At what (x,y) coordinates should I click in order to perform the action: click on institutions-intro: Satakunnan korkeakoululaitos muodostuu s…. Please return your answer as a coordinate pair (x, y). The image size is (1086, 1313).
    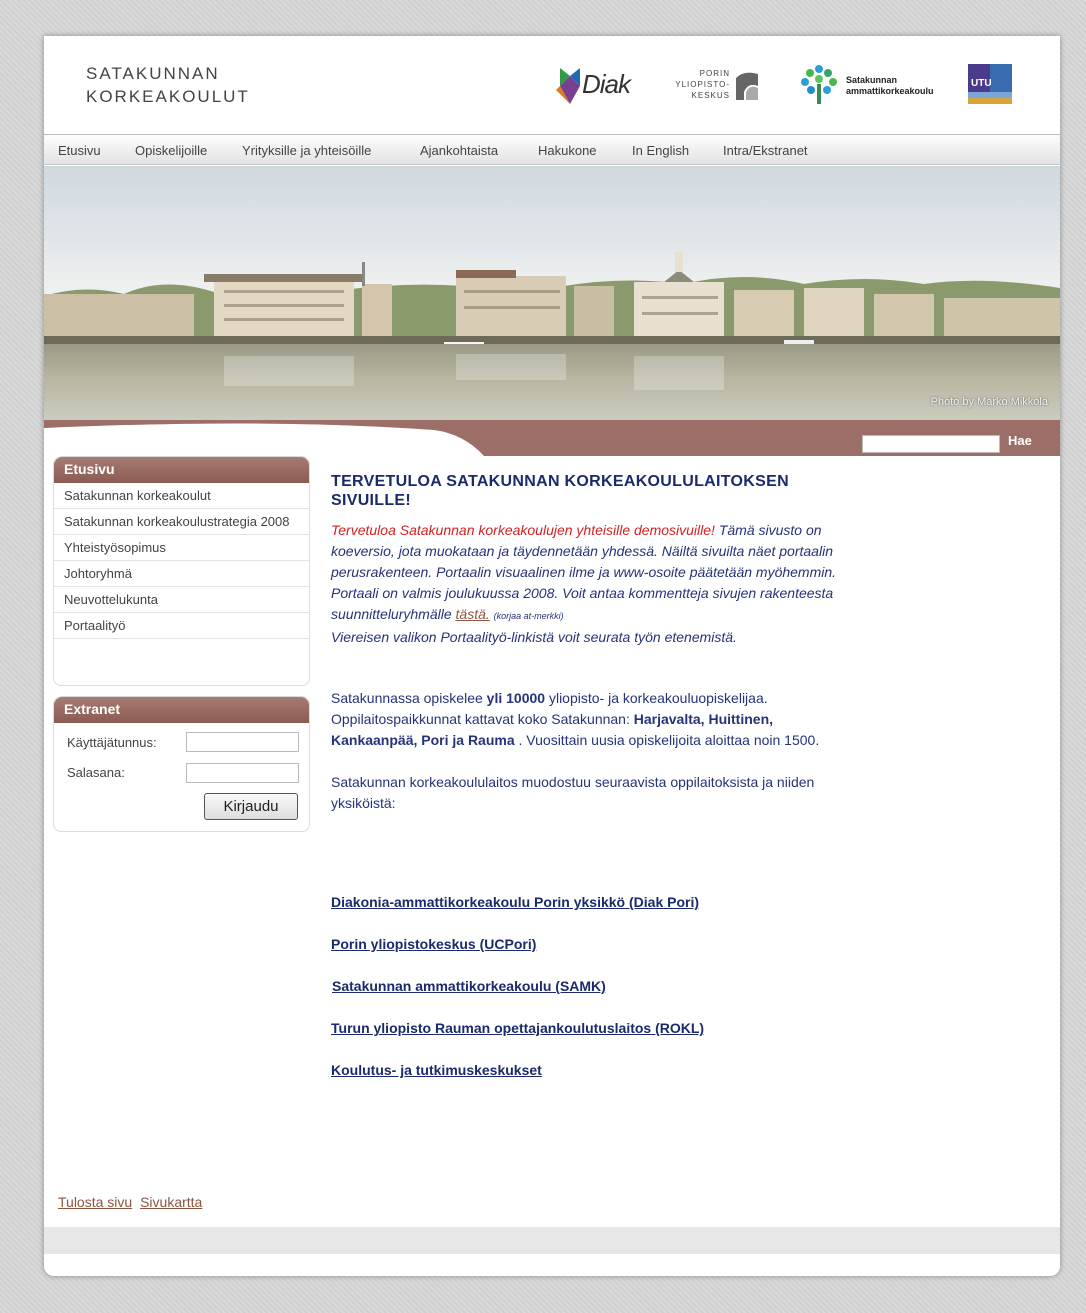
    Looking at the image, I should click on (573, 792).